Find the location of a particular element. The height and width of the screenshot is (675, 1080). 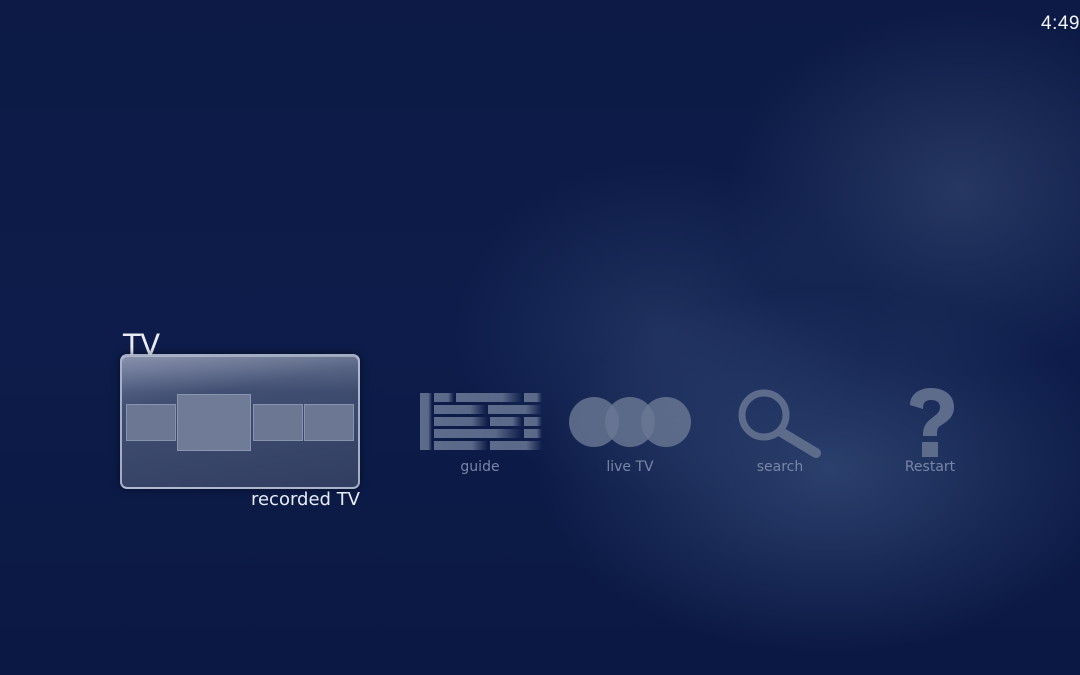

live-tv-circles-icon is located at coordinates (630, 422).